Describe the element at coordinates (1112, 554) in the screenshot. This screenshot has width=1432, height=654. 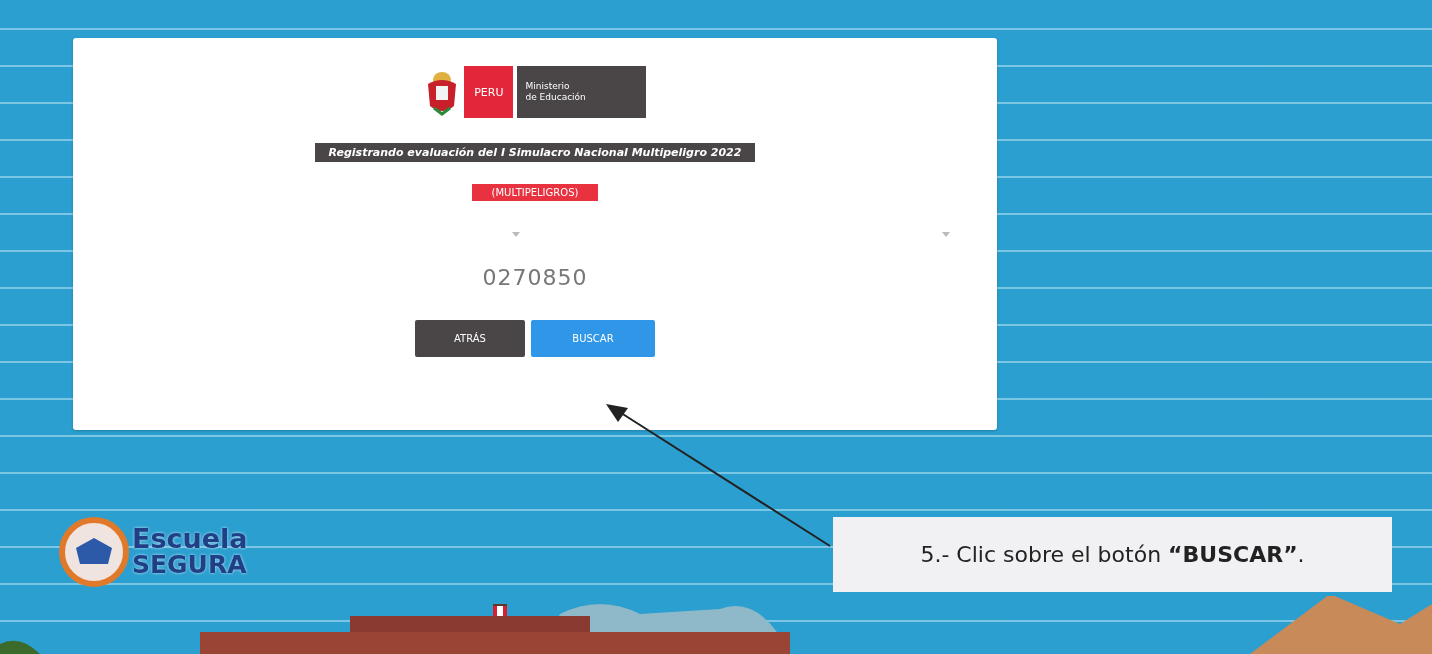
I see `instruction-callout: 5.- Clic sobre el botón “BUSCAR”.` at that location.